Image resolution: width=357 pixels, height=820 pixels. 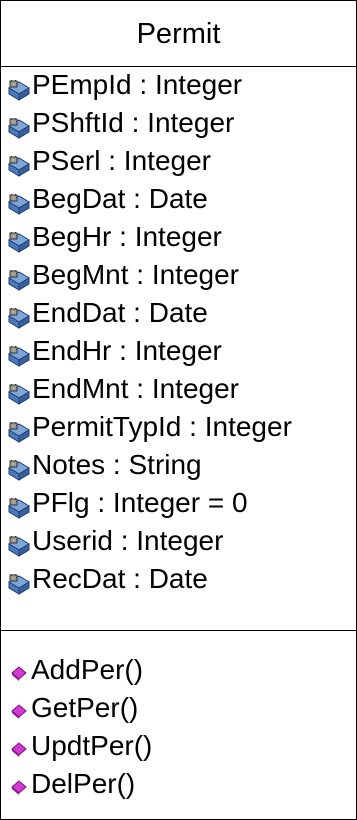 I want to click on operation-row: UpdtPer(), so click(x=178, y=746).